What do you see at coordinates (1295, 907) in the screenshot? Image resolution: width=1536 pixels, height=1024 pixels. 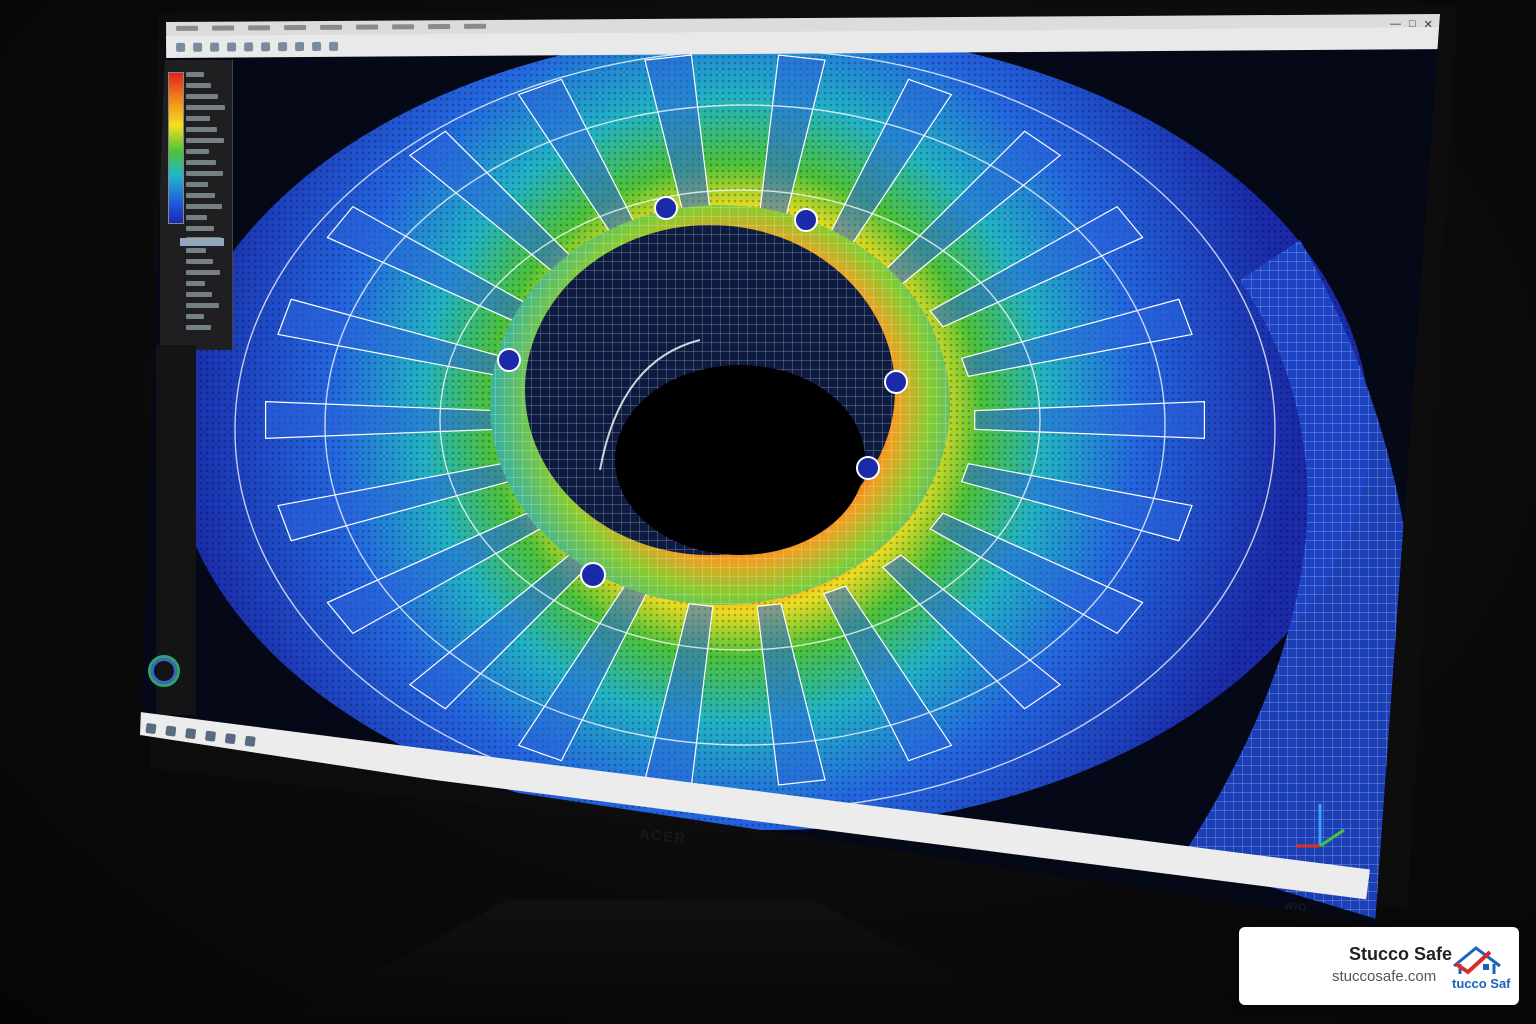 I see `status-text: WIO` at bounding box center [1295, 907].